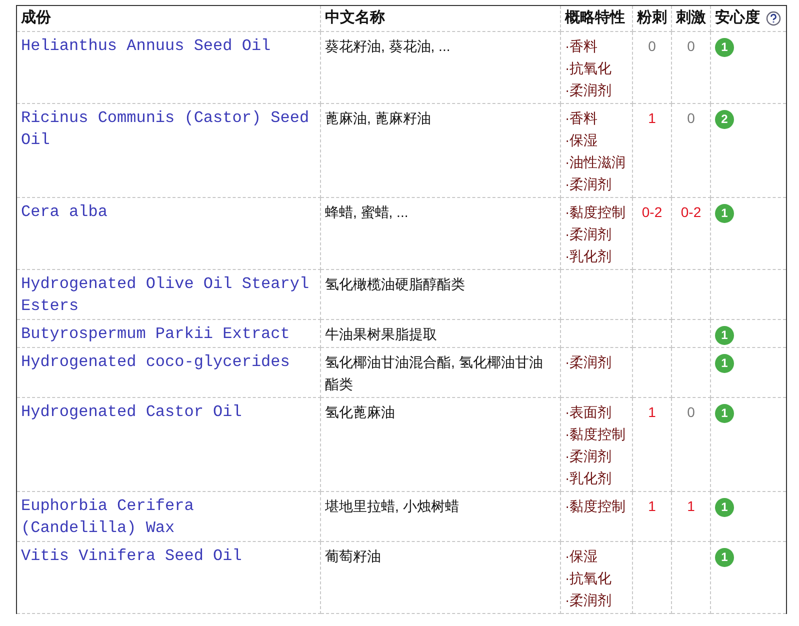 Image resolution: width=799 pixels, height=626 pixels. What do you see at coordinates (355, 18) in the screenshot?
I see `column-header: 中文名称` at bounding box center [355, 18].